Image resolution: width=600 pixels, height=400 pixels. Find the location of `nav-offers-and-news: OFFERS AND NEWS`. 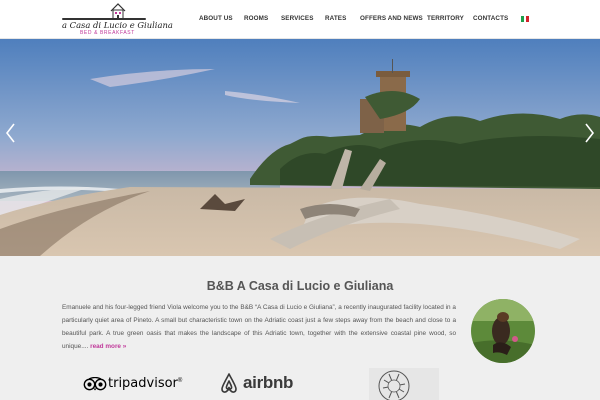

nav-offers-and-news: OFFERS AND NEWS is located at coordinates (391, 18).